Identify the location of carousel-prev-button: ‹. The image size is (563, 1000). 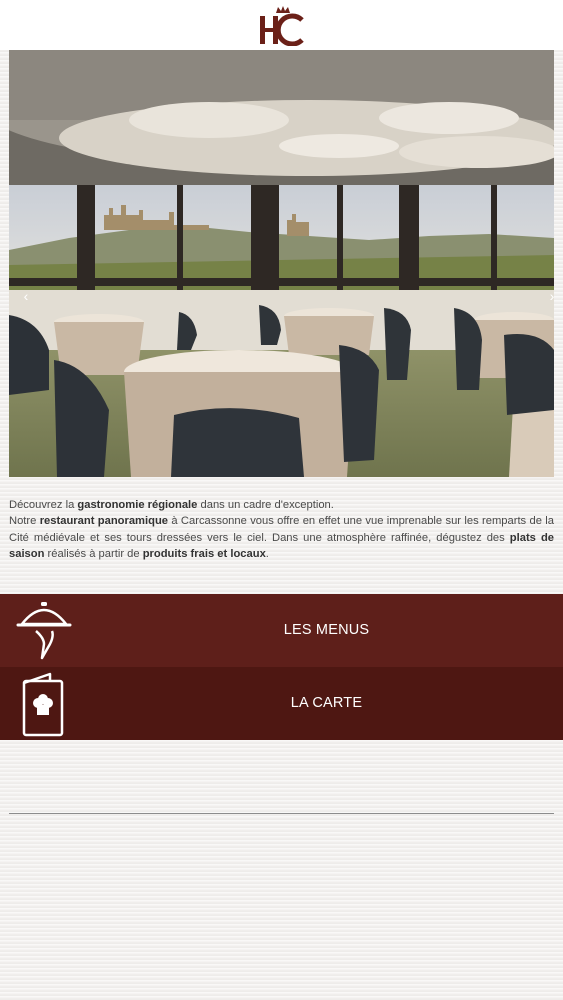
(26, 296).